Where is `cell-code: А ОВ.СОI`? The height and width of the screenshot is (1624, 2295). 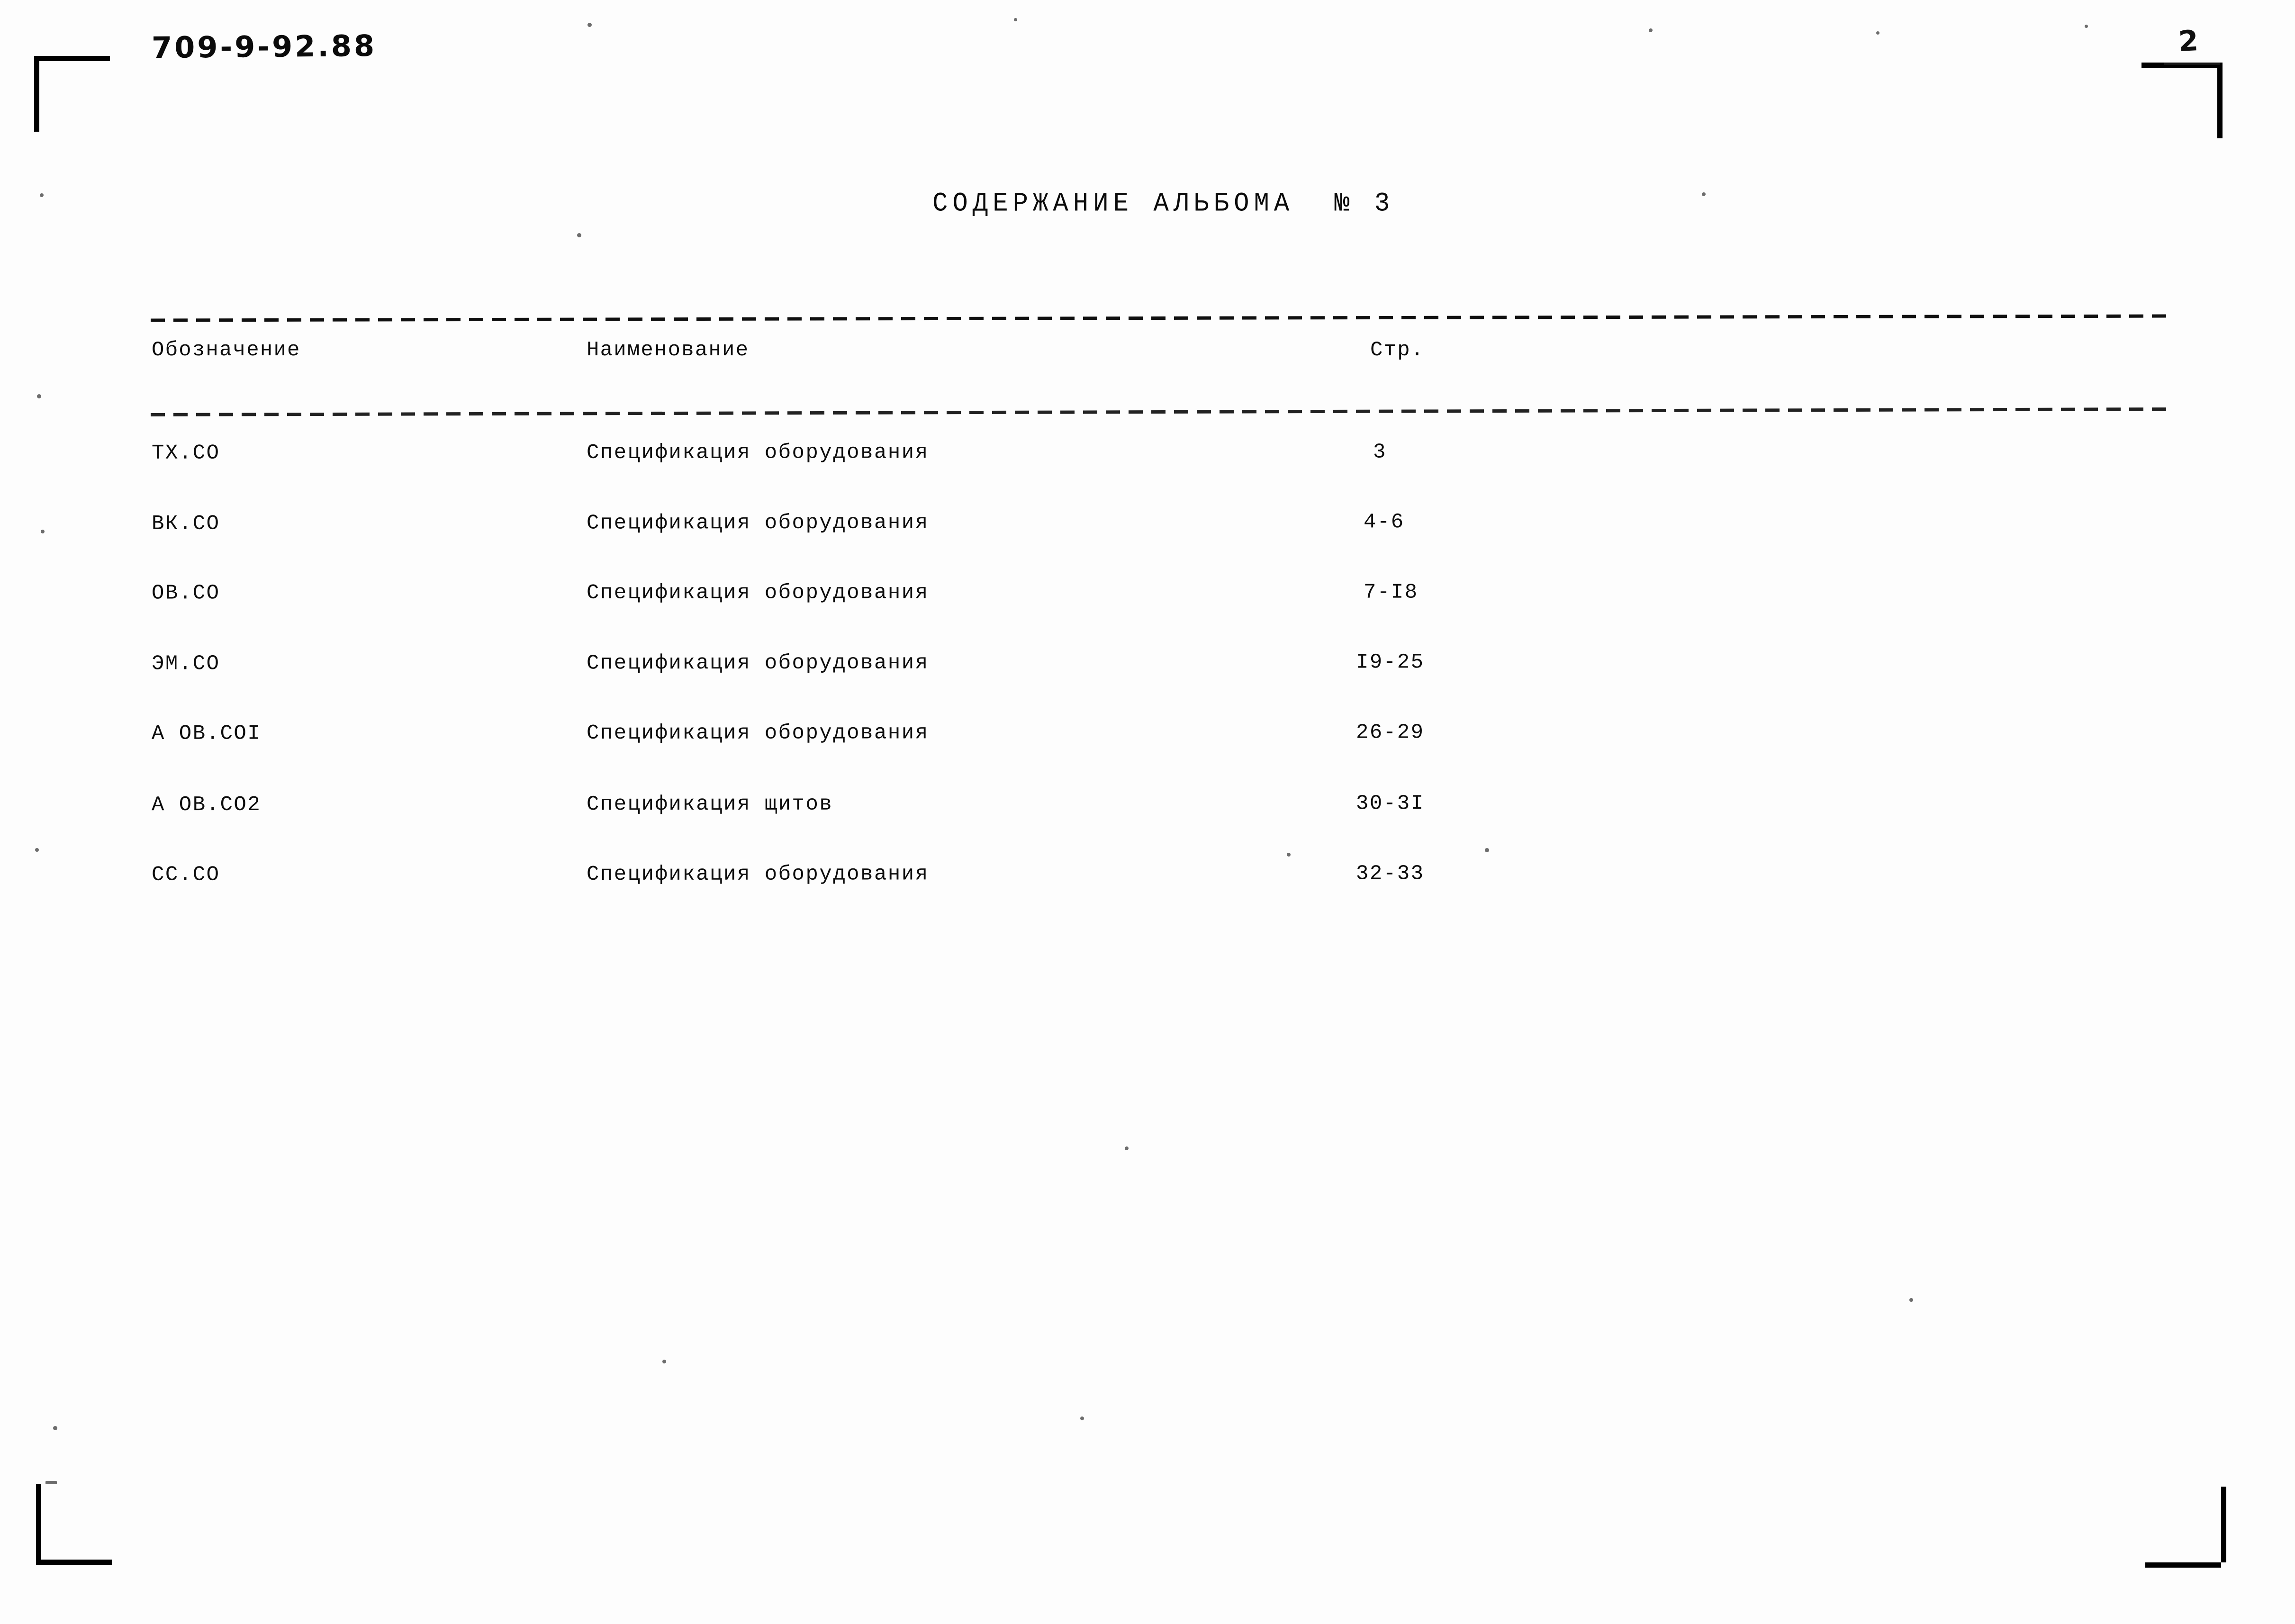 cell-code: А ОВ.СОI is located at coordinates (207, 734).